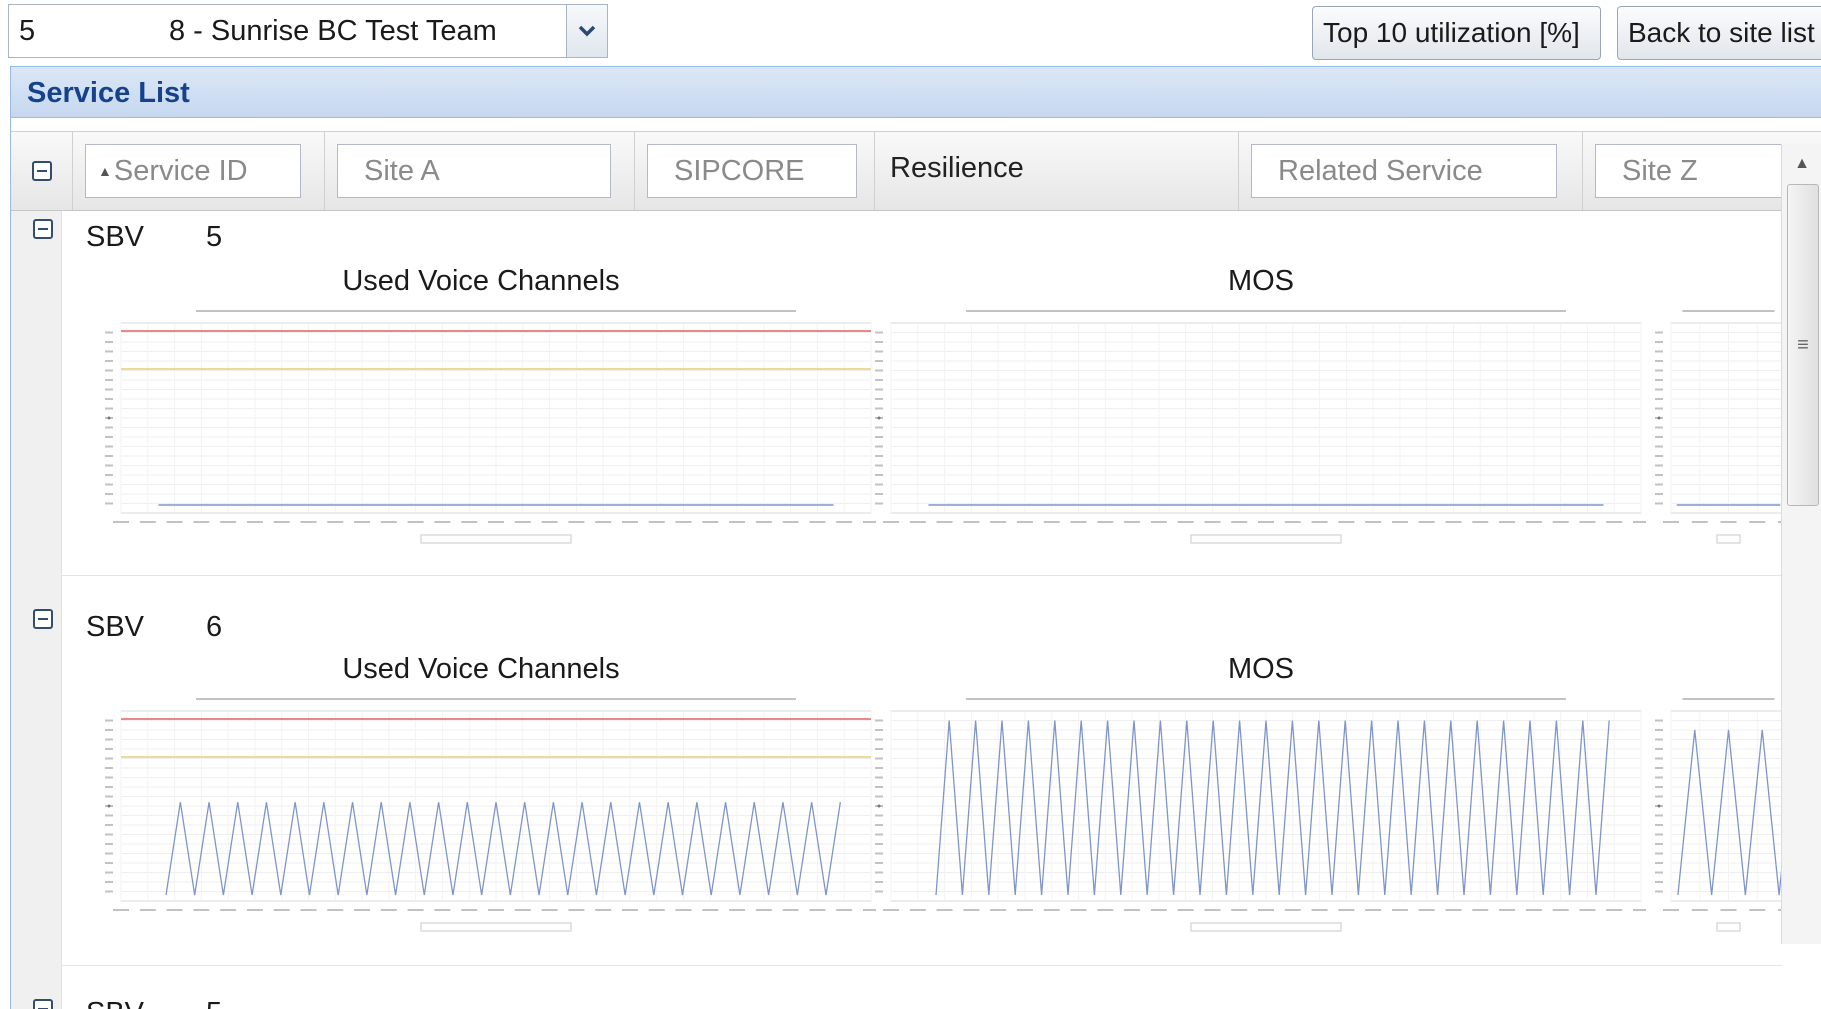 This screenshot has height=1009, width=1821. I want to click on voice-channels-chart, so click(490, 815).